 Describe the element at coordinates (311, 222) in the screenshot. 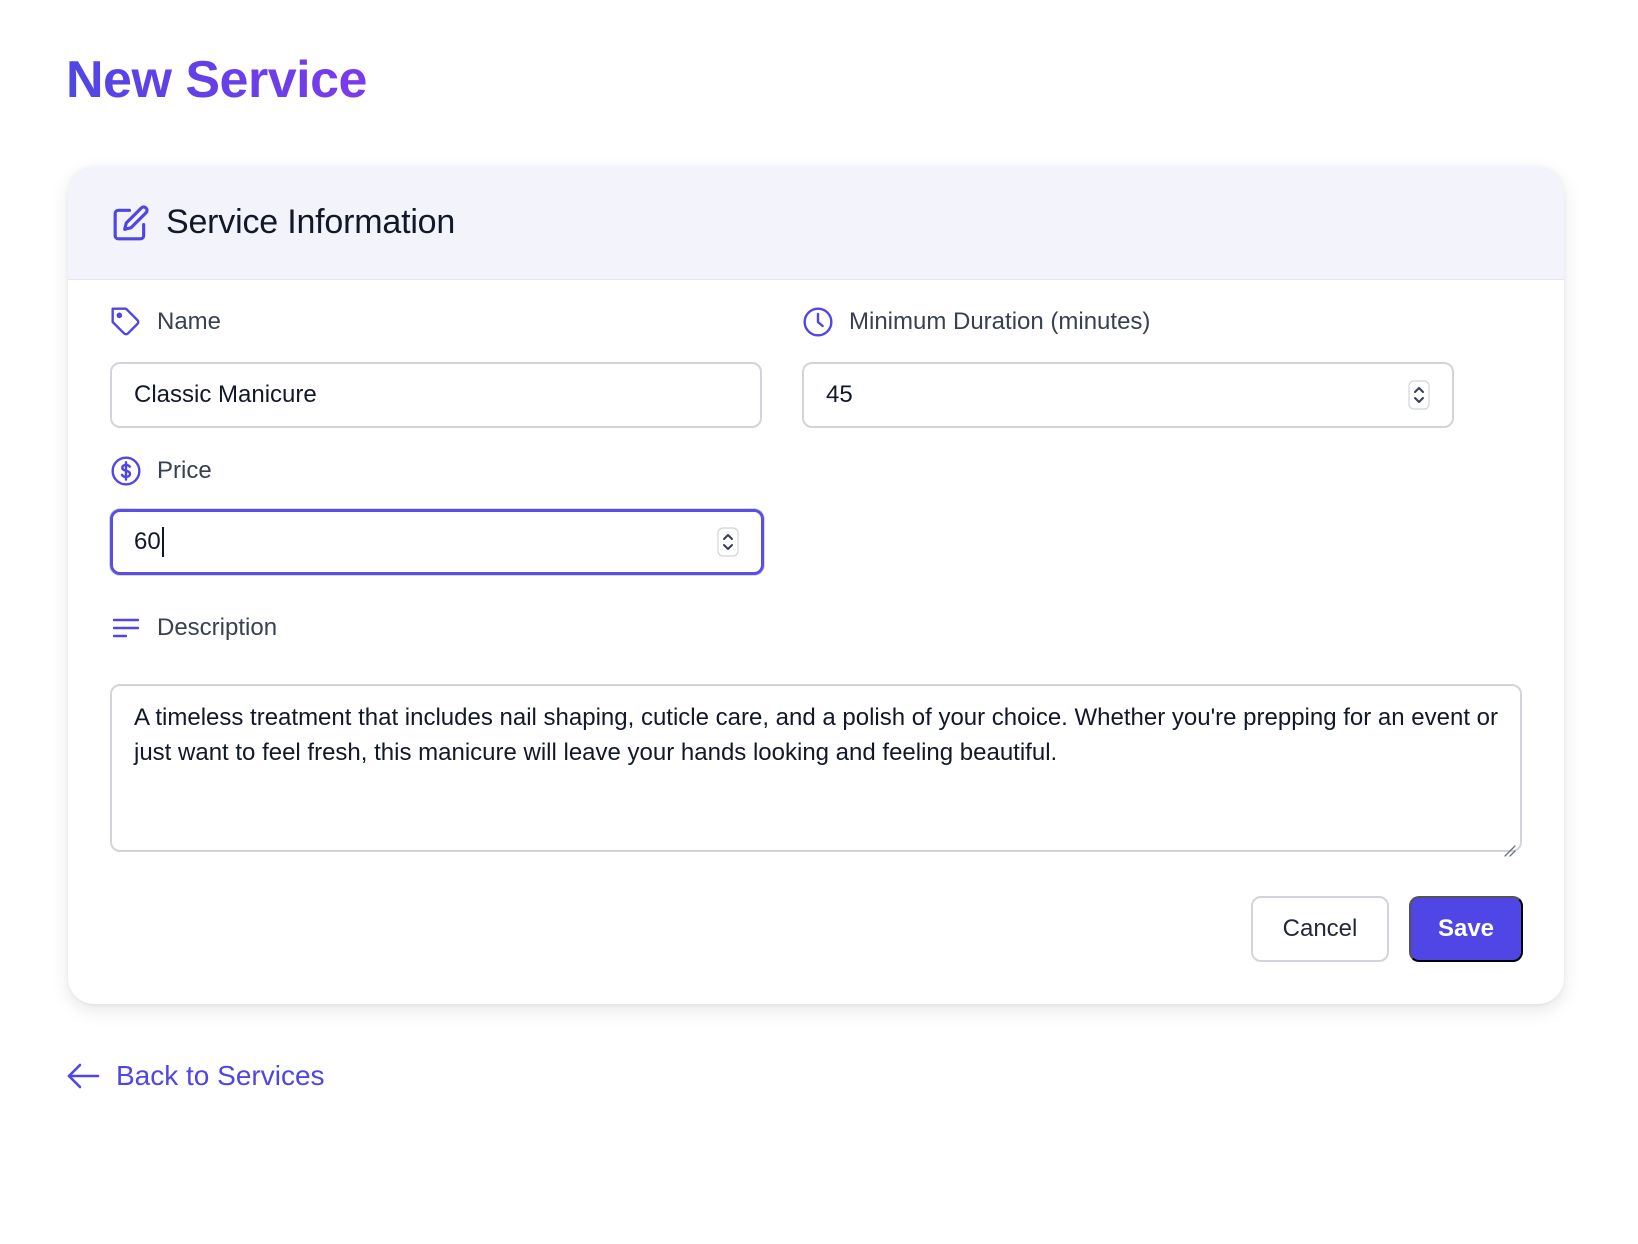

I see `card-title: Service Information` at that location.